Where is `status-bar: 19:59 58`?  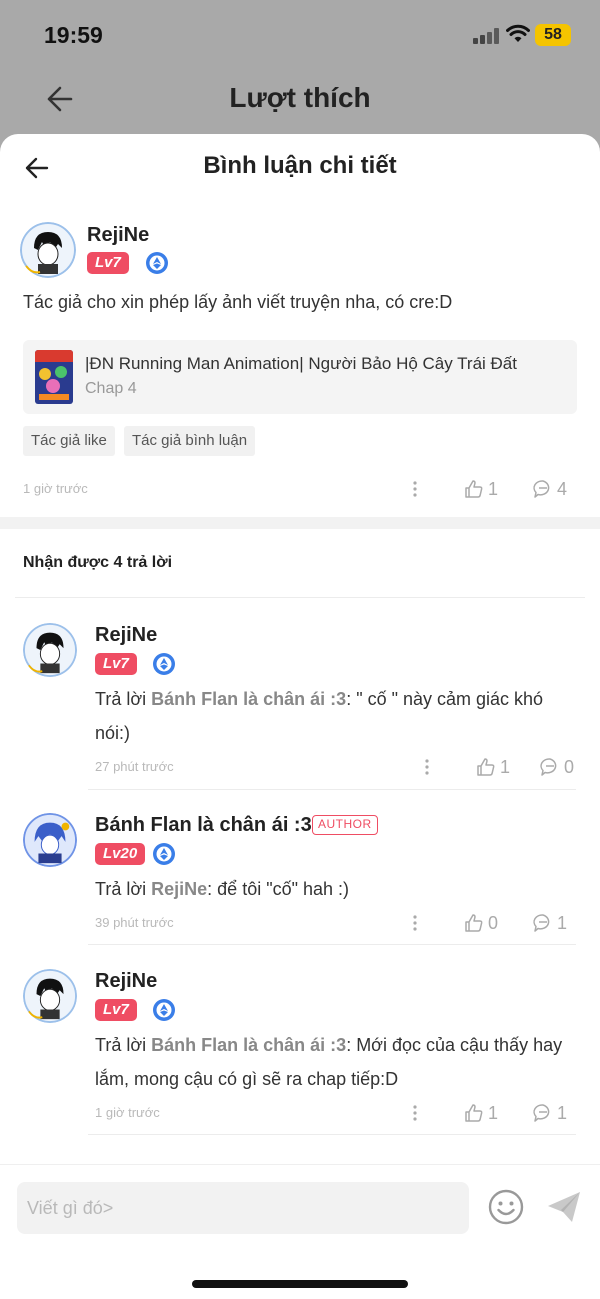 status-bar: 19:59 58 is located at coordinates (300, 35).